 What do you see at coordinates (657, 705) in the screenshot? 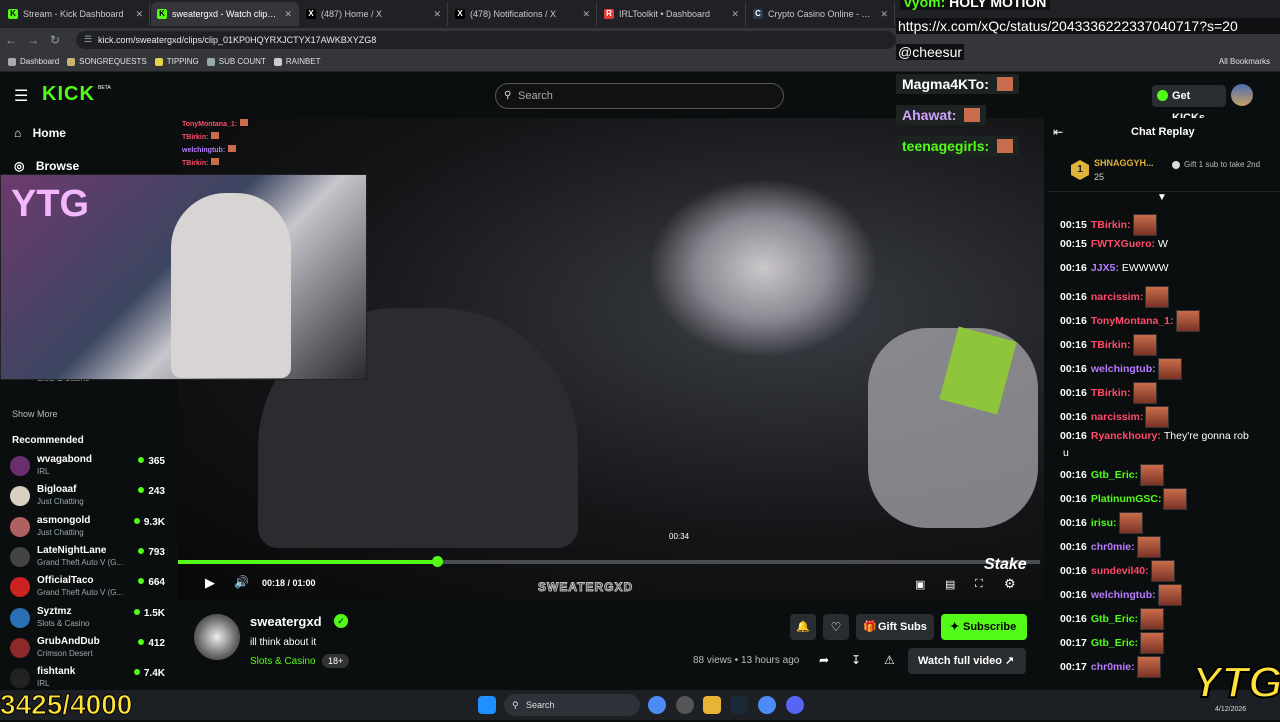
I see `chrome-icon` at bounding box center [657, 705].